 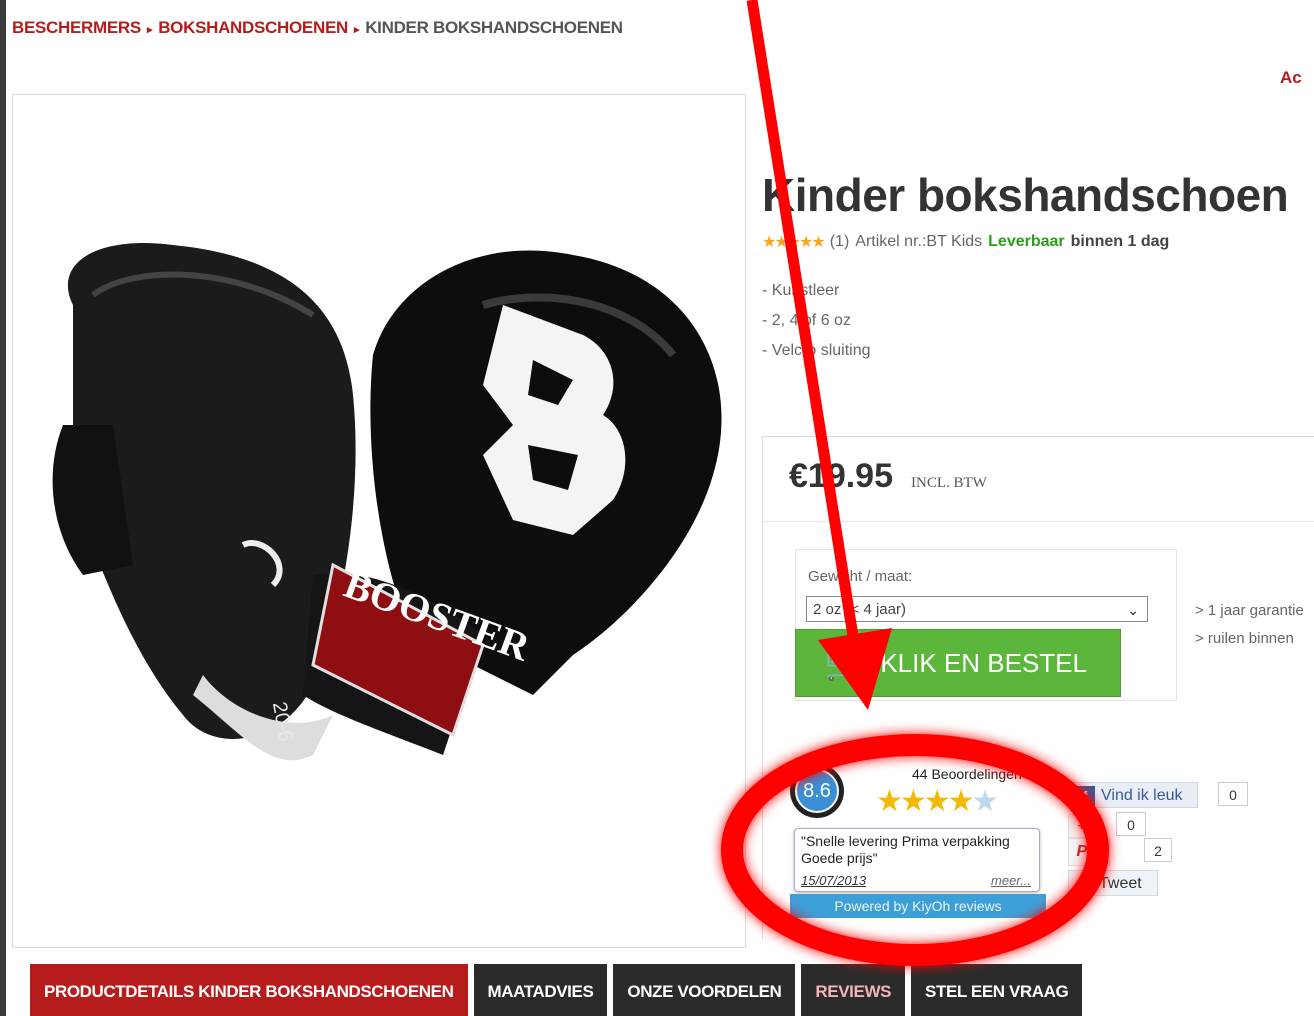 I want to click on feature-item: - Kunstleer, so click(x=801, y=290).